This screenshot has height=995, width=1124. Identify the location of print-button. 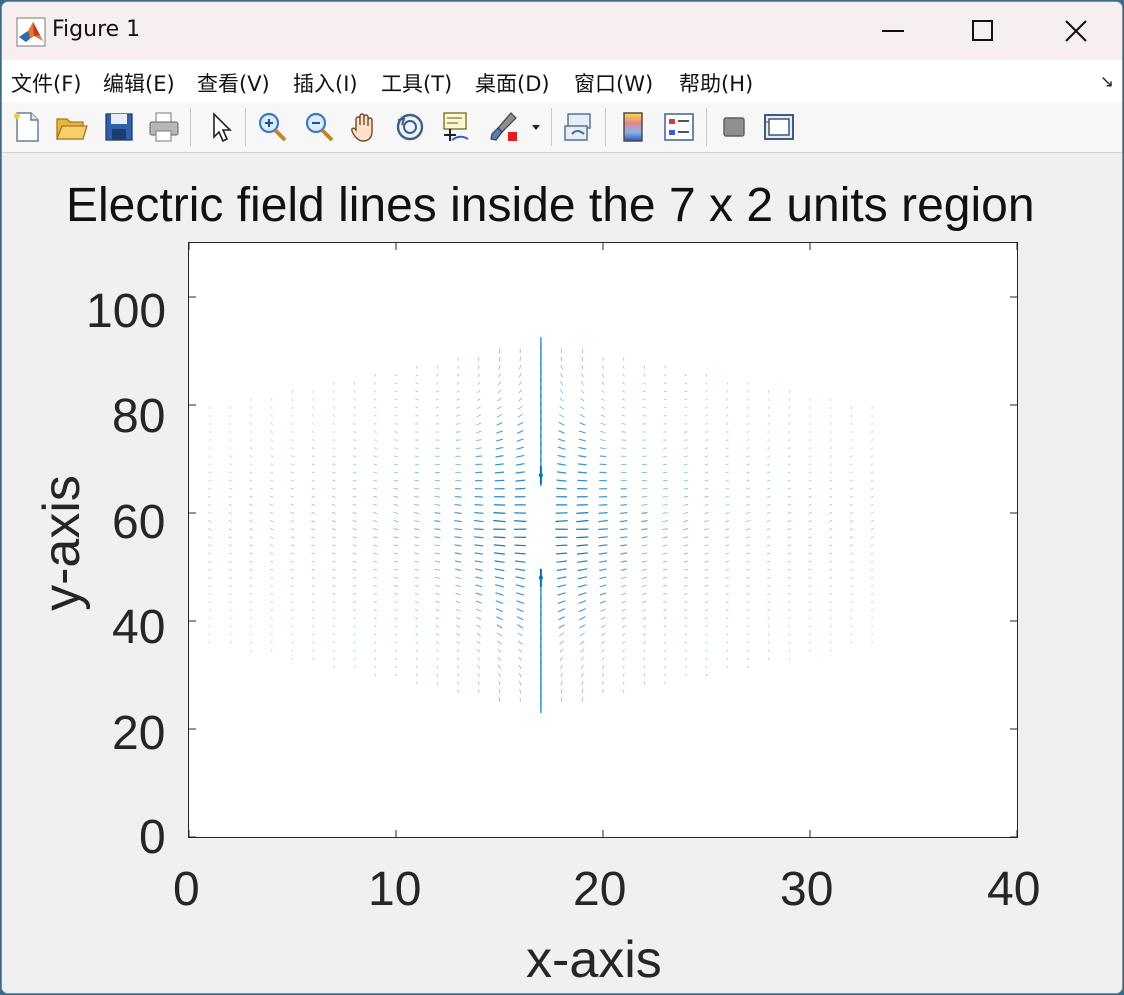
(164, 127).